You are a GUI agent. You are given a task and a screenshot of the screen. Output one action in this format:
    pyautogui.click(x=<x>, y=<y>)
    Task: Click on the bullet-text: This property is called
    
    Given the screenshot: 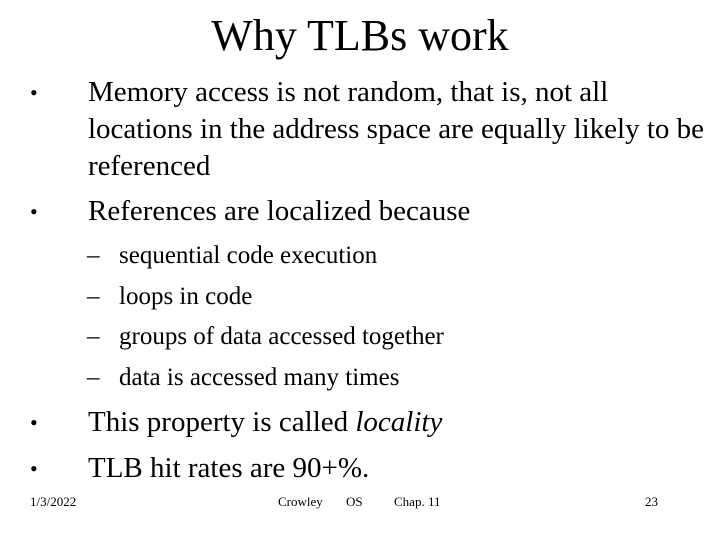 What is the action you would take?
    pyautogui.click(x=222, y=422)
    